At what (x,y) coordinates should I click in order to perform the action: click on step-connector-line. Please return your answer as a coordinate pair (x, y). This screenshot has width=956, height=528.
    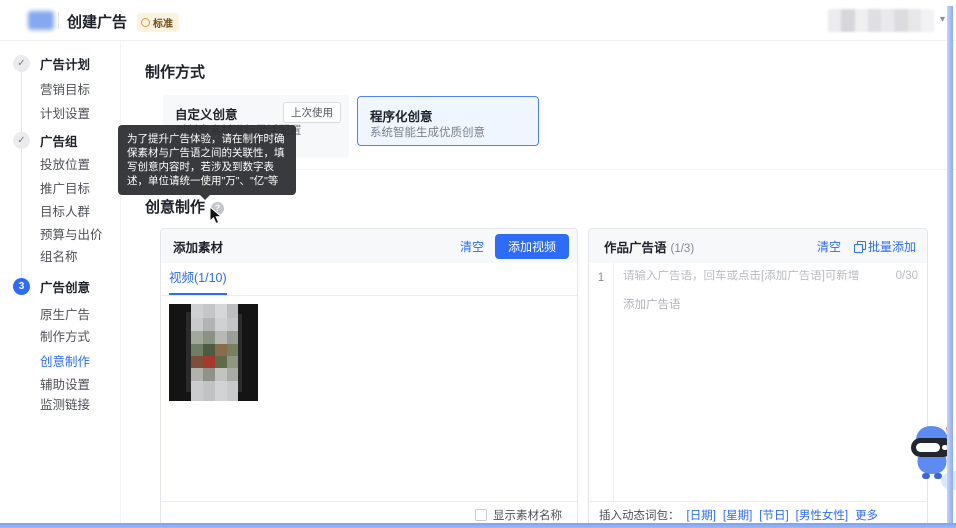
    Looking at the image, I should click on (21, 174).